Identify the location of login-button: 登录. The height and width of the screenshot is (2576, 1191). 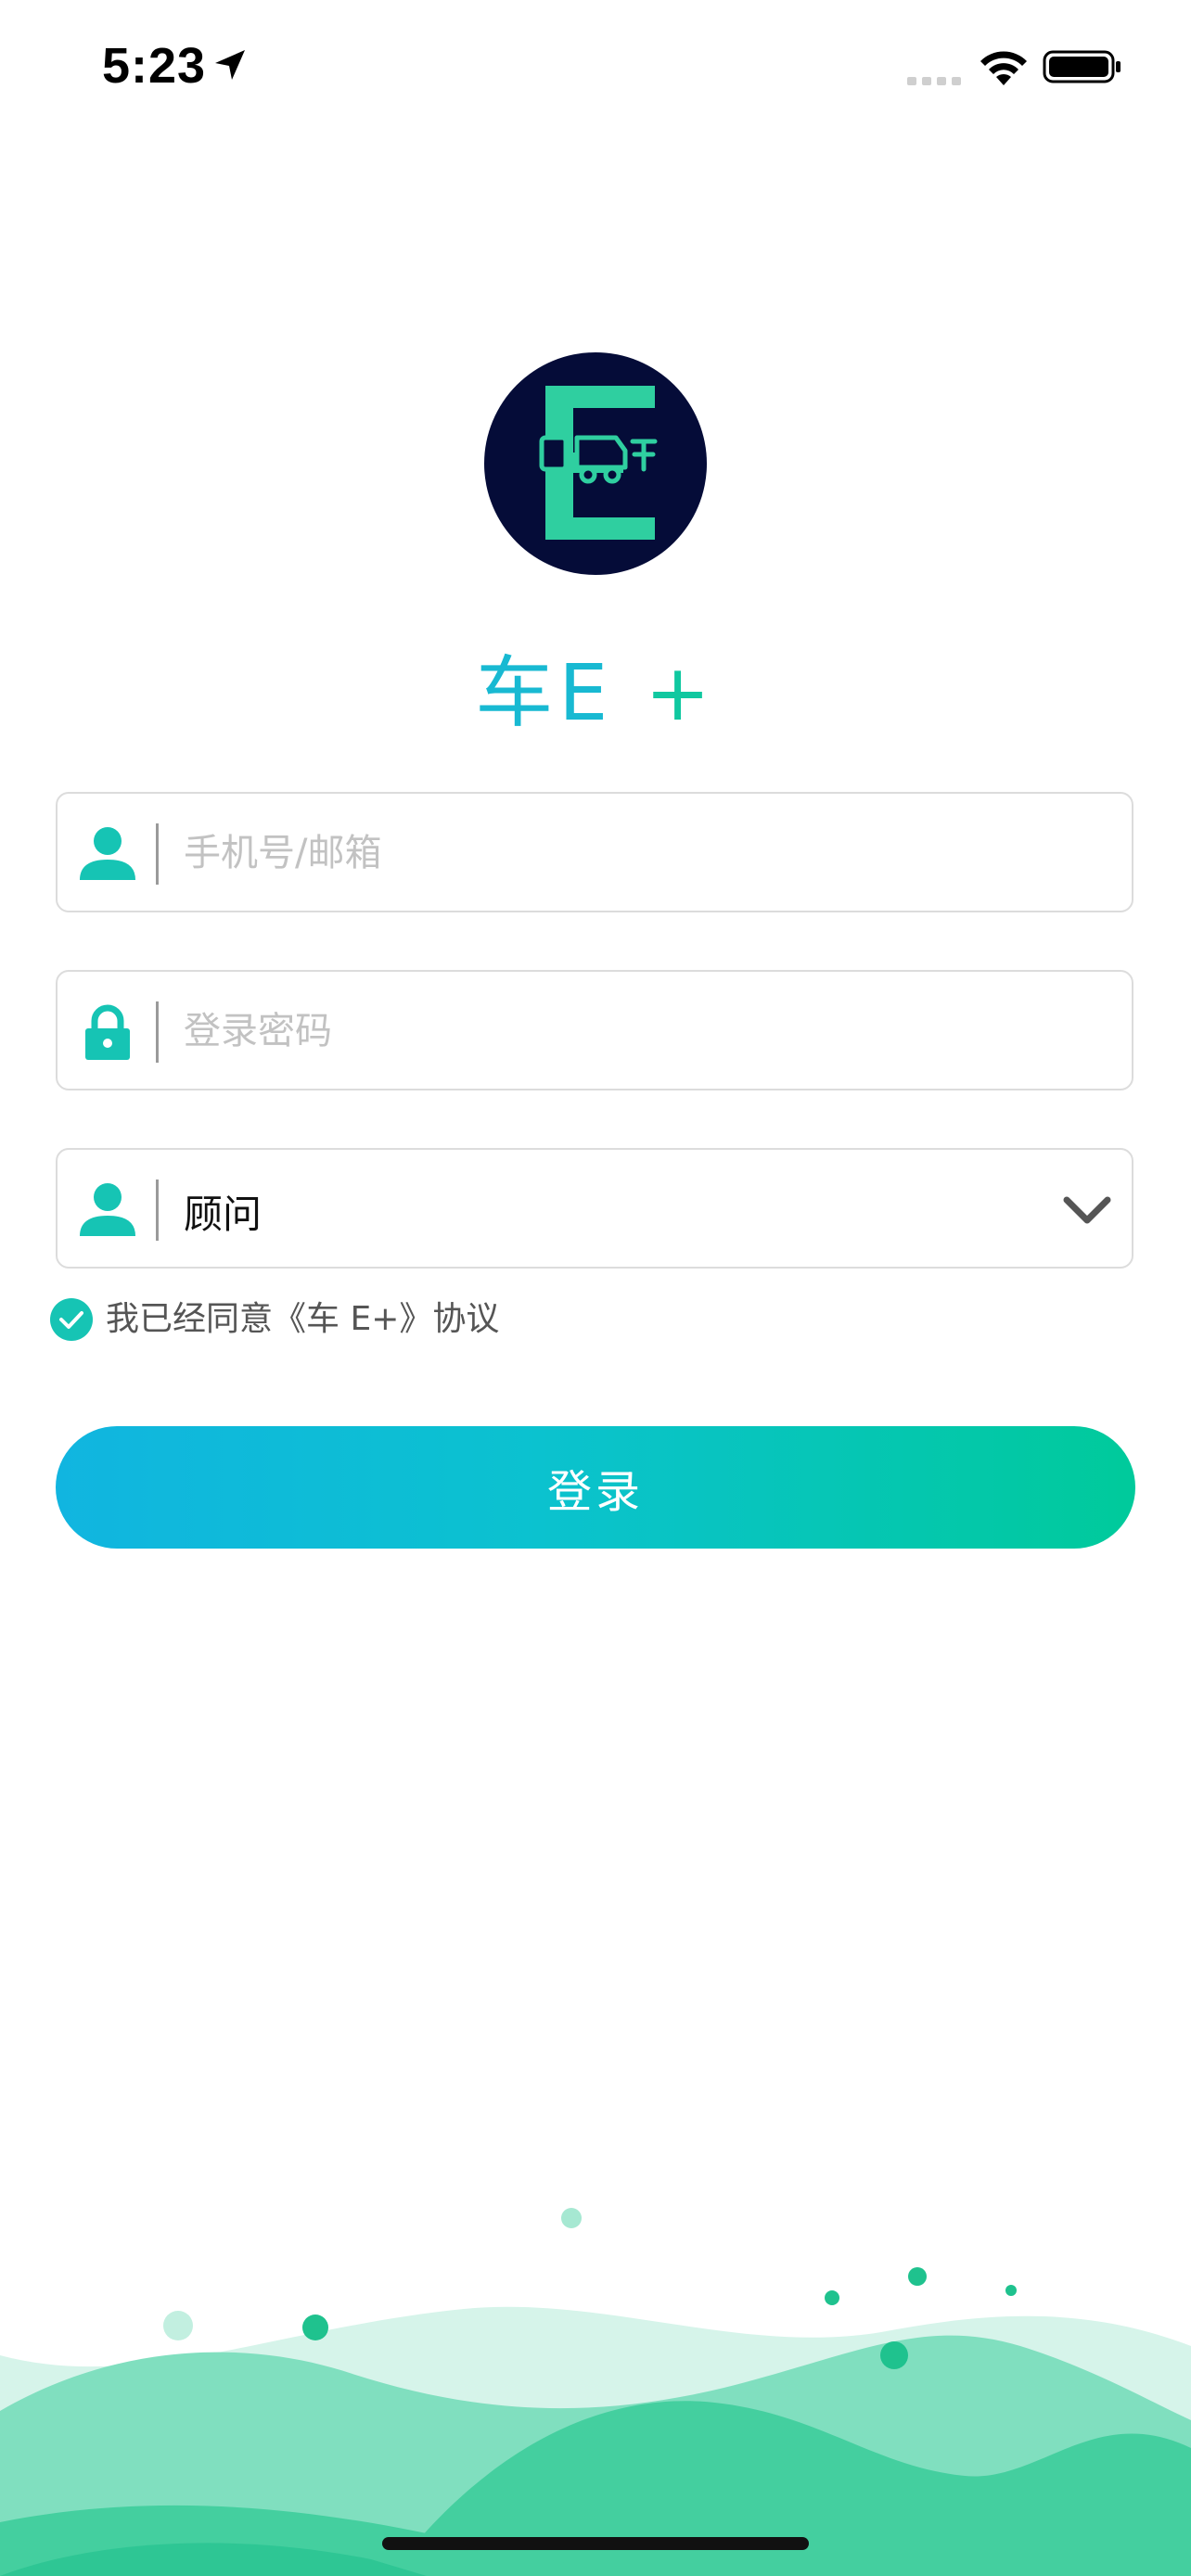
(595, 1487).